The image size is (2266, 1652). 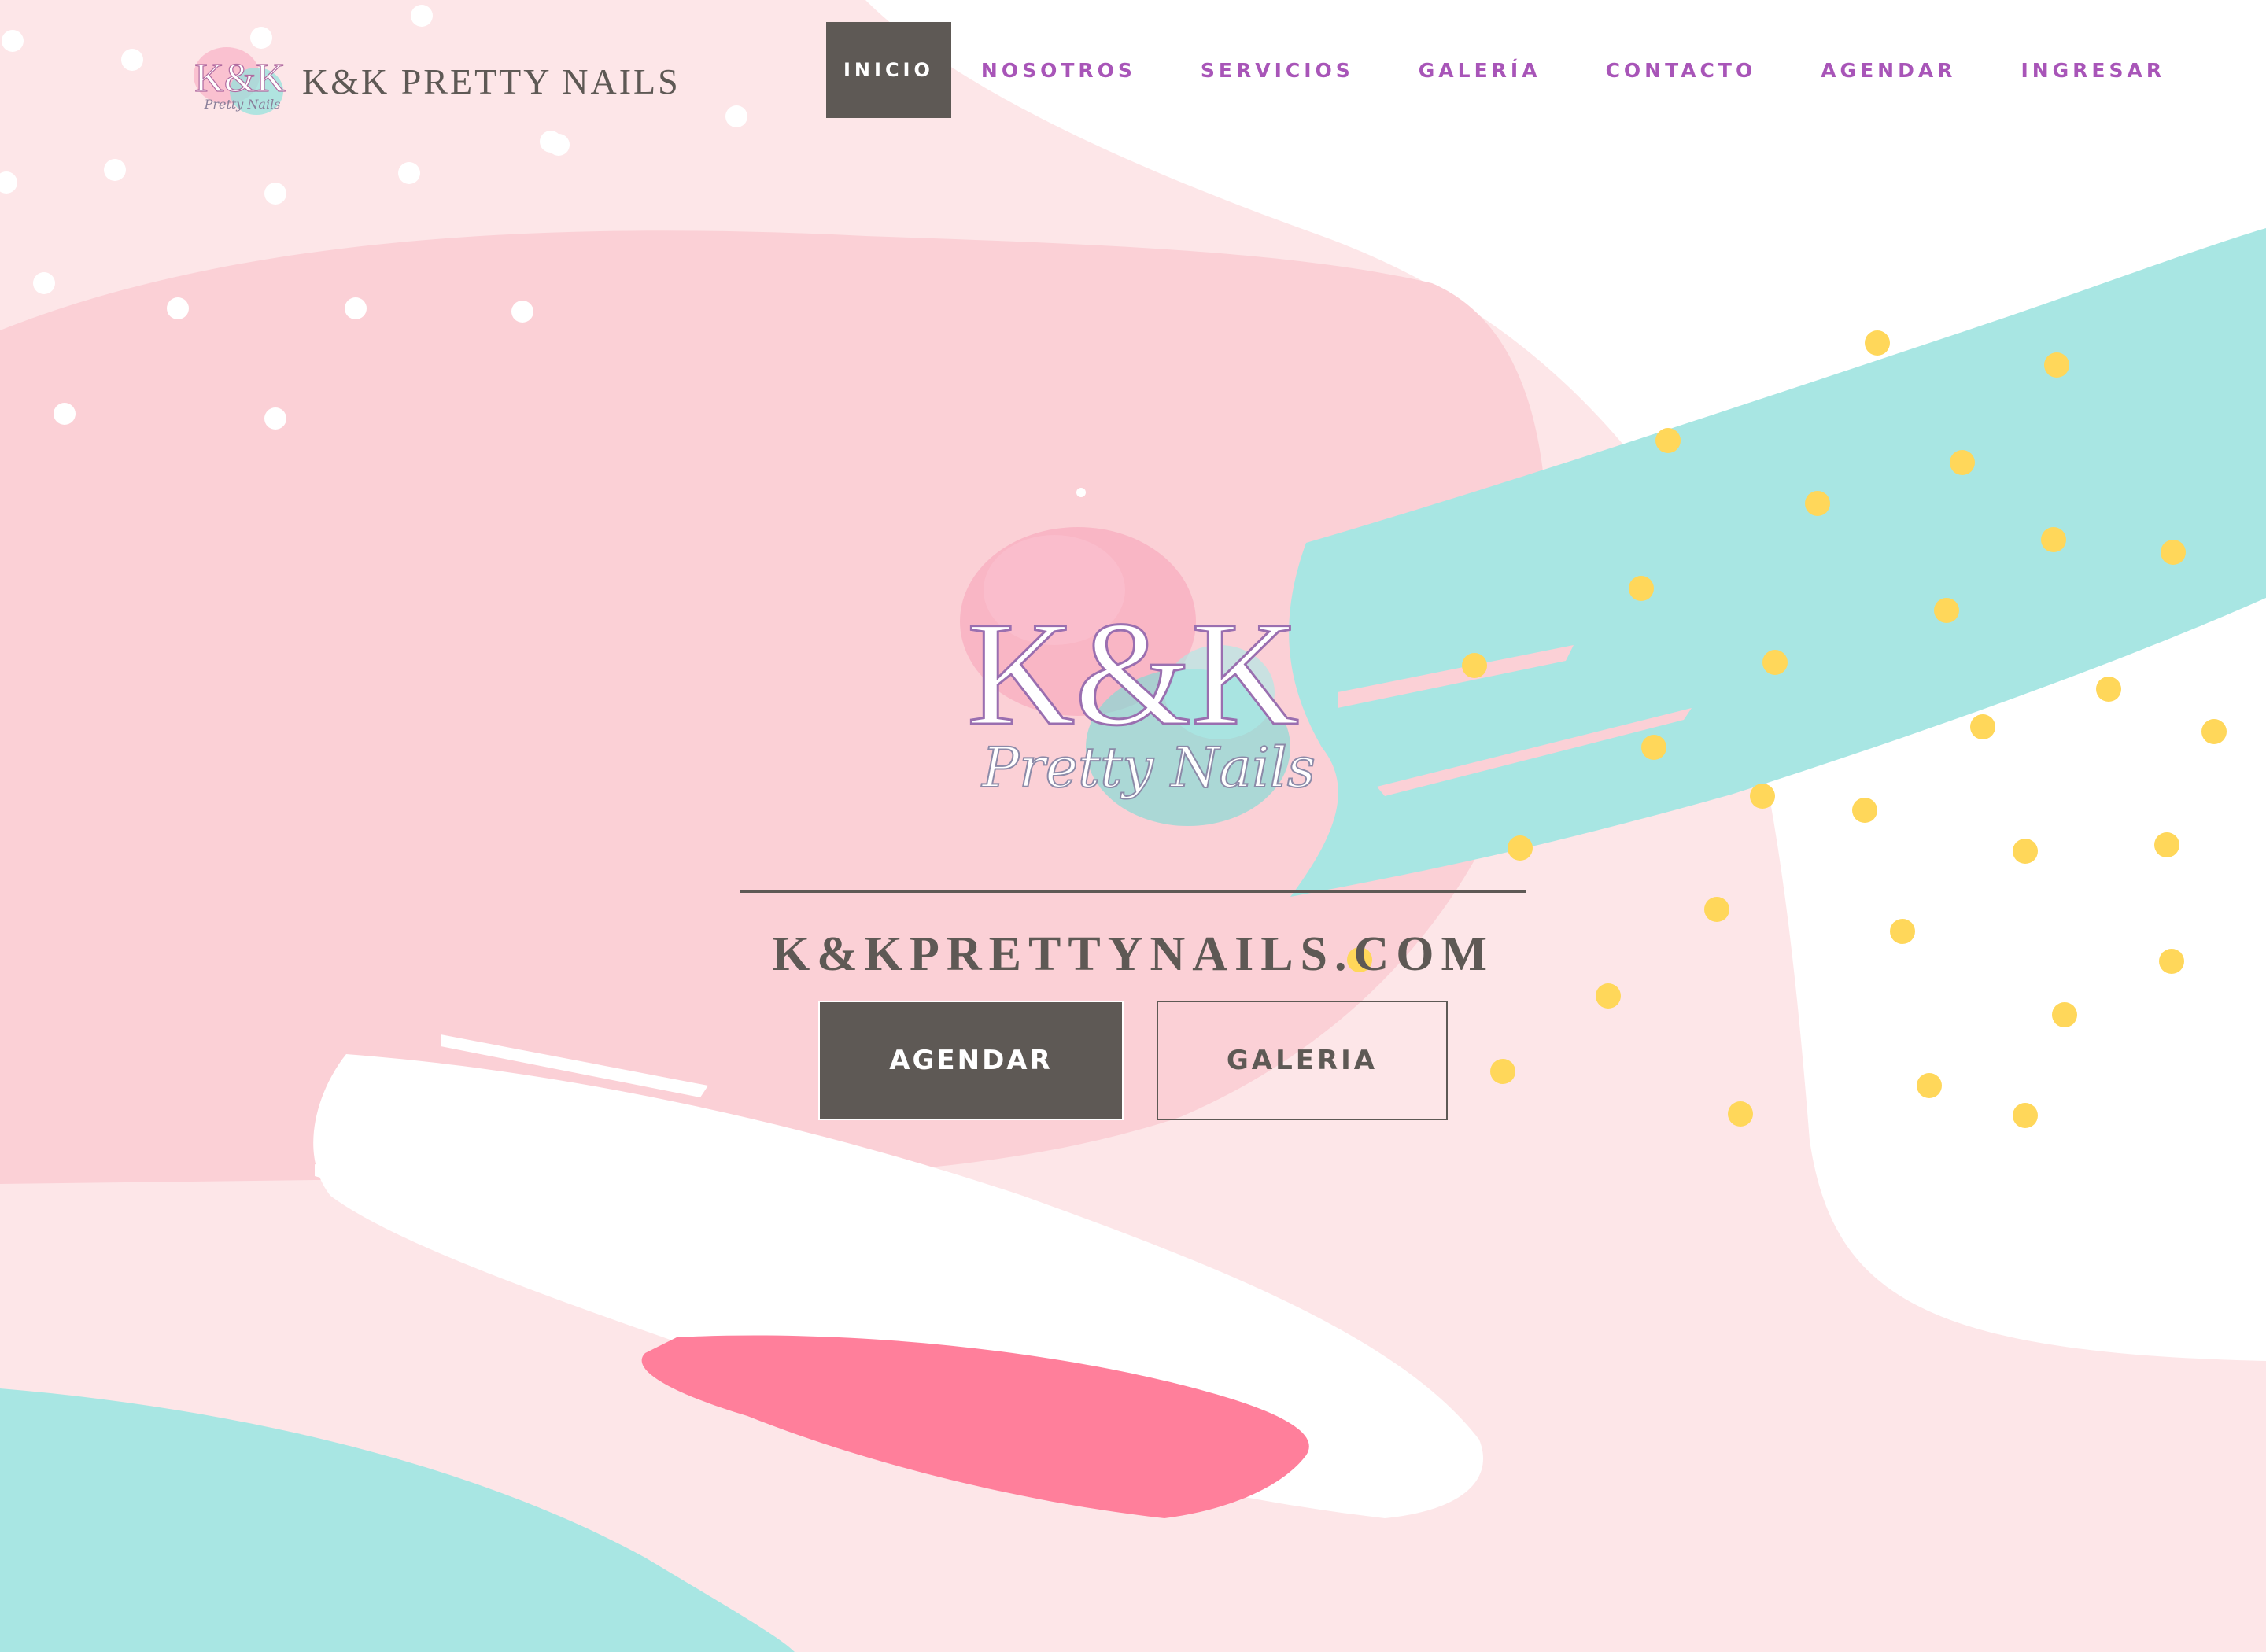 What do you see at coordinates (1133, 674) in the screenshot?
I see `hero-logo-kk: K&K` at bounding box center [1133, 674].